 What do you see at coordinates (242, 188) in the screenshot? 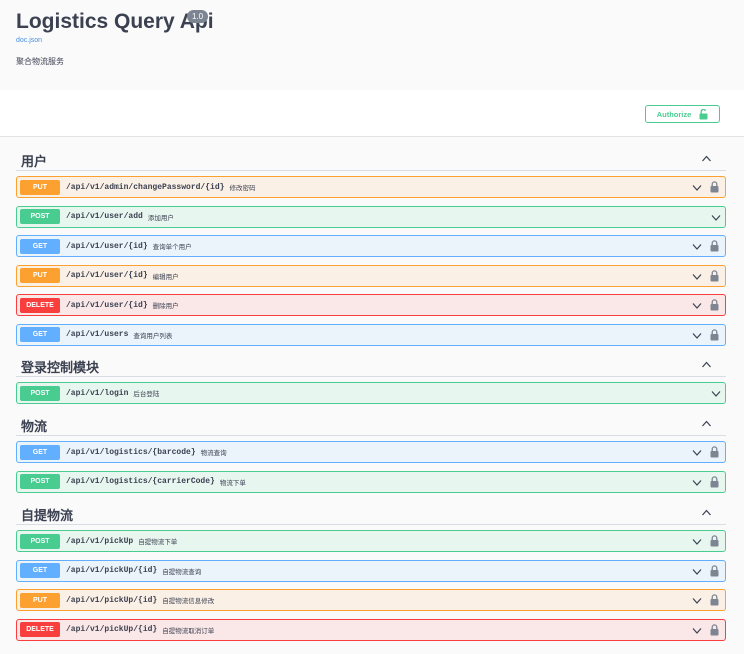
I see `operation-summary: 修改密码` at bounding box center [242, 188].